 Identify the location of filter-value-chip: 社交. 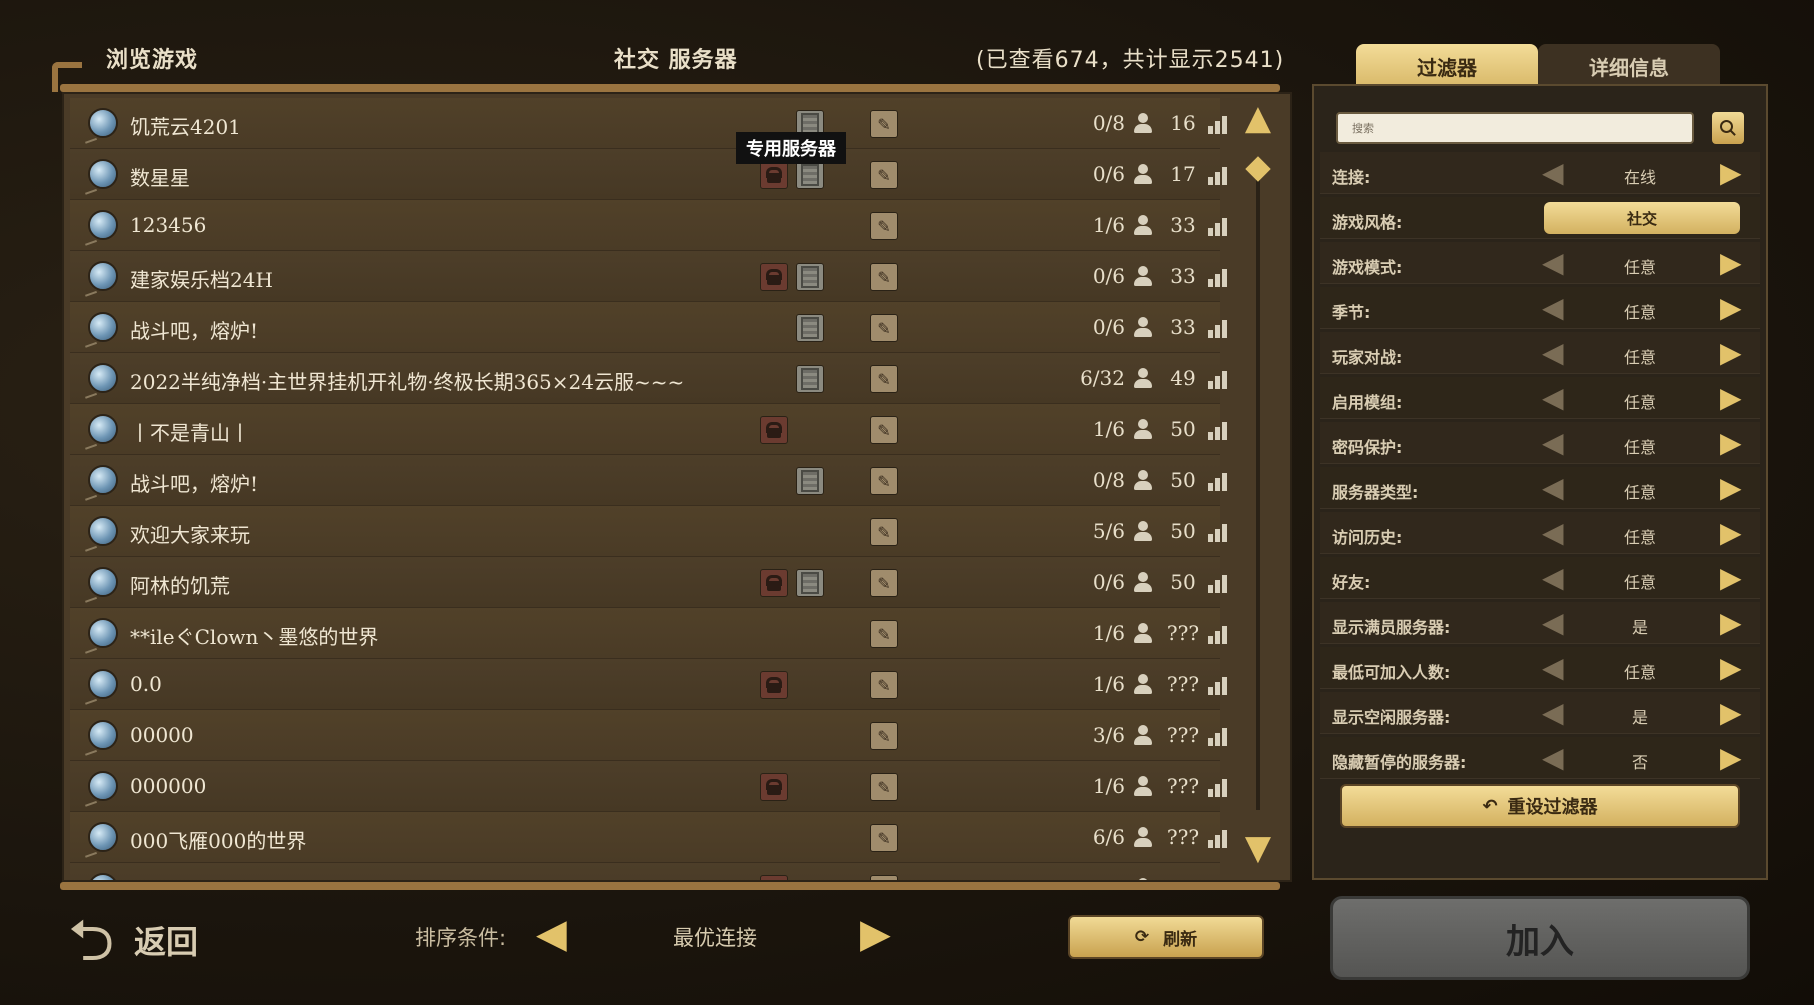
(1642, 218).